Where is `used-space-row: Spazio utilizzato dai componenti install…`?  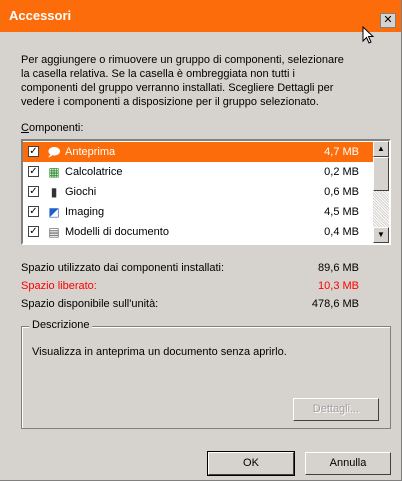 used-space-row: Spazio utilizzato dai componenti install… is located at coordinates (190, 268).